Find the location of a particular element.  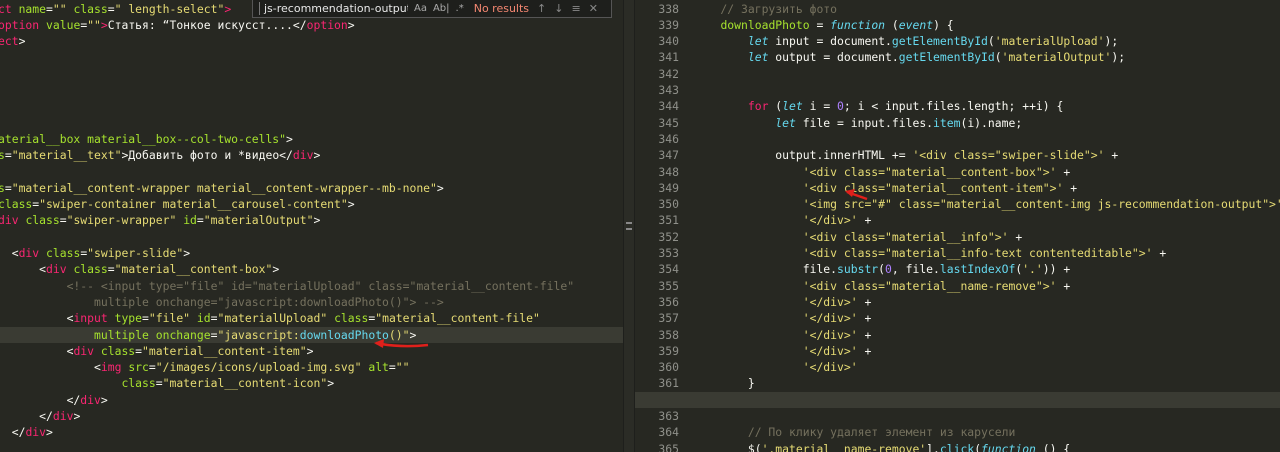

code-token: alt is located at coordinates (378, 367).